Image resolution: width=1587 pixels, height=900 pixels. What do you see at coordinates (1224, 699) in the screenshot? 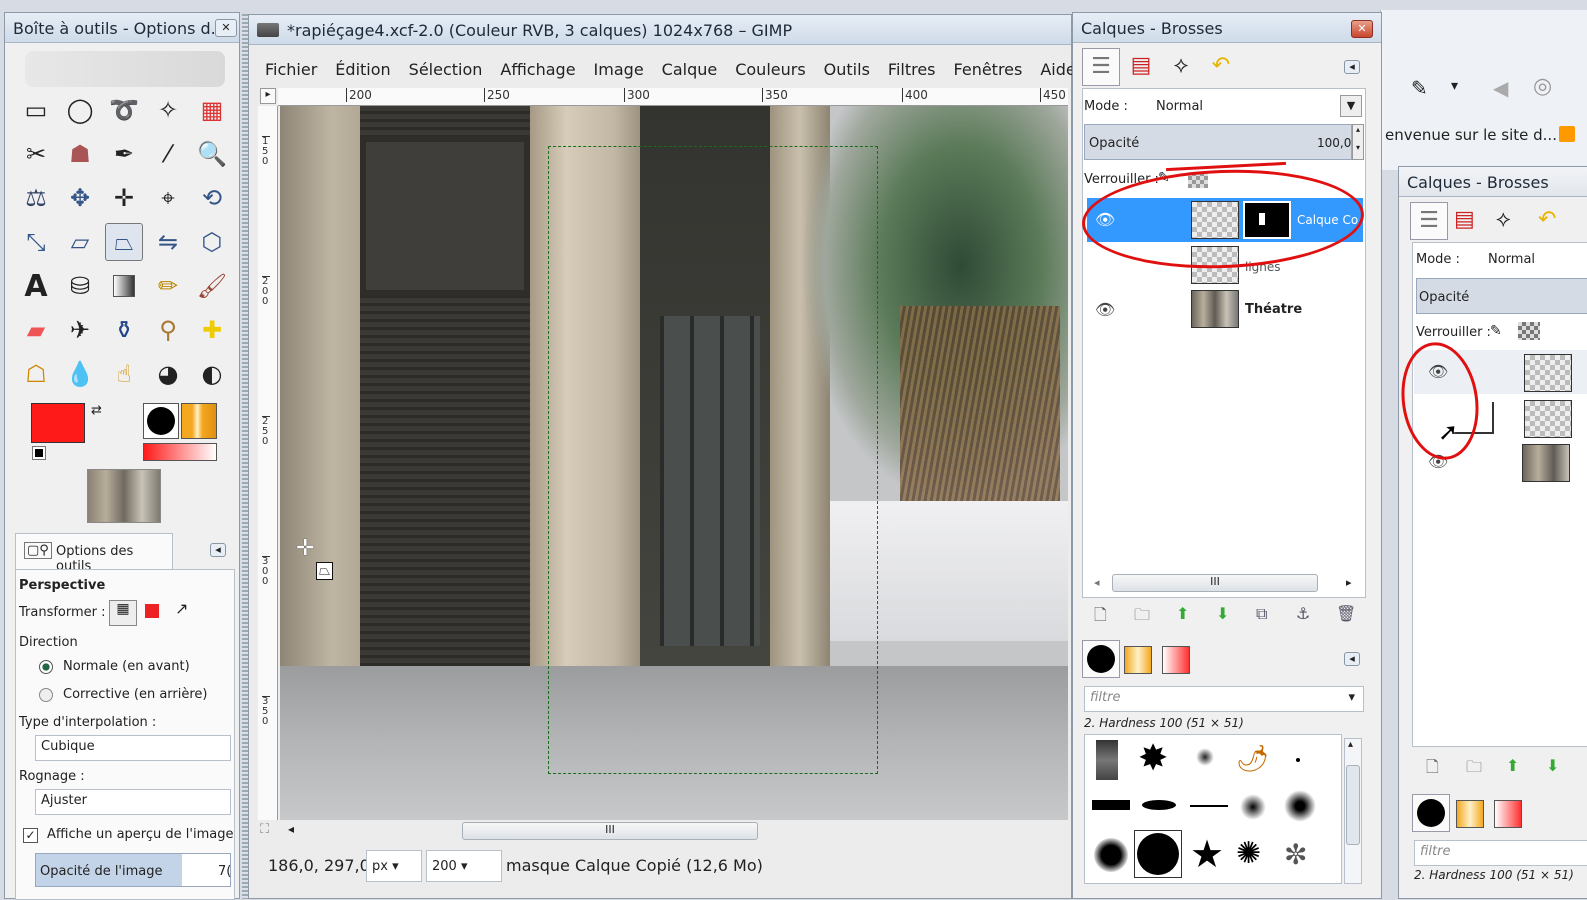
I see `brush-filter-input: filtre ▾` at bounding box center [1224, 699].